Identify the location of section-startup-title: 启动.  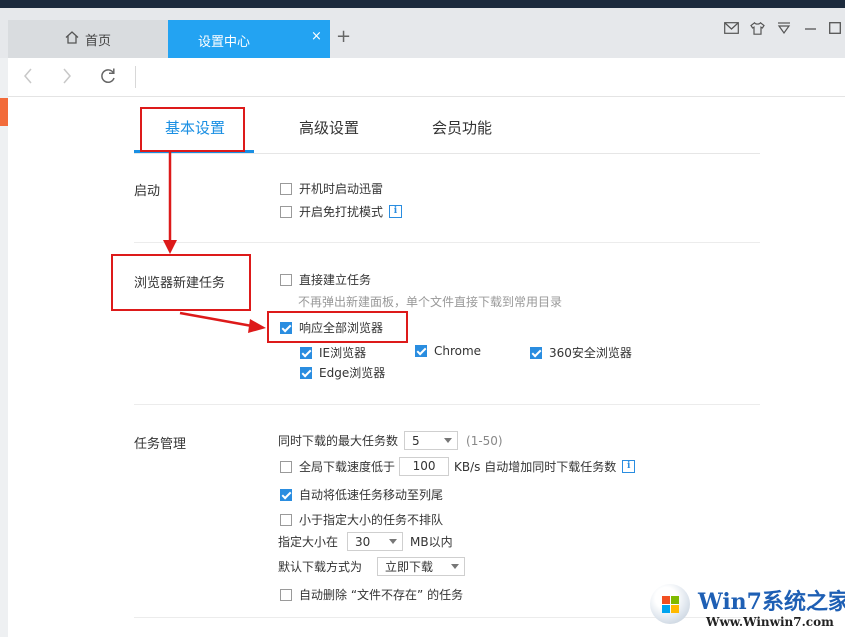
(147, 191).